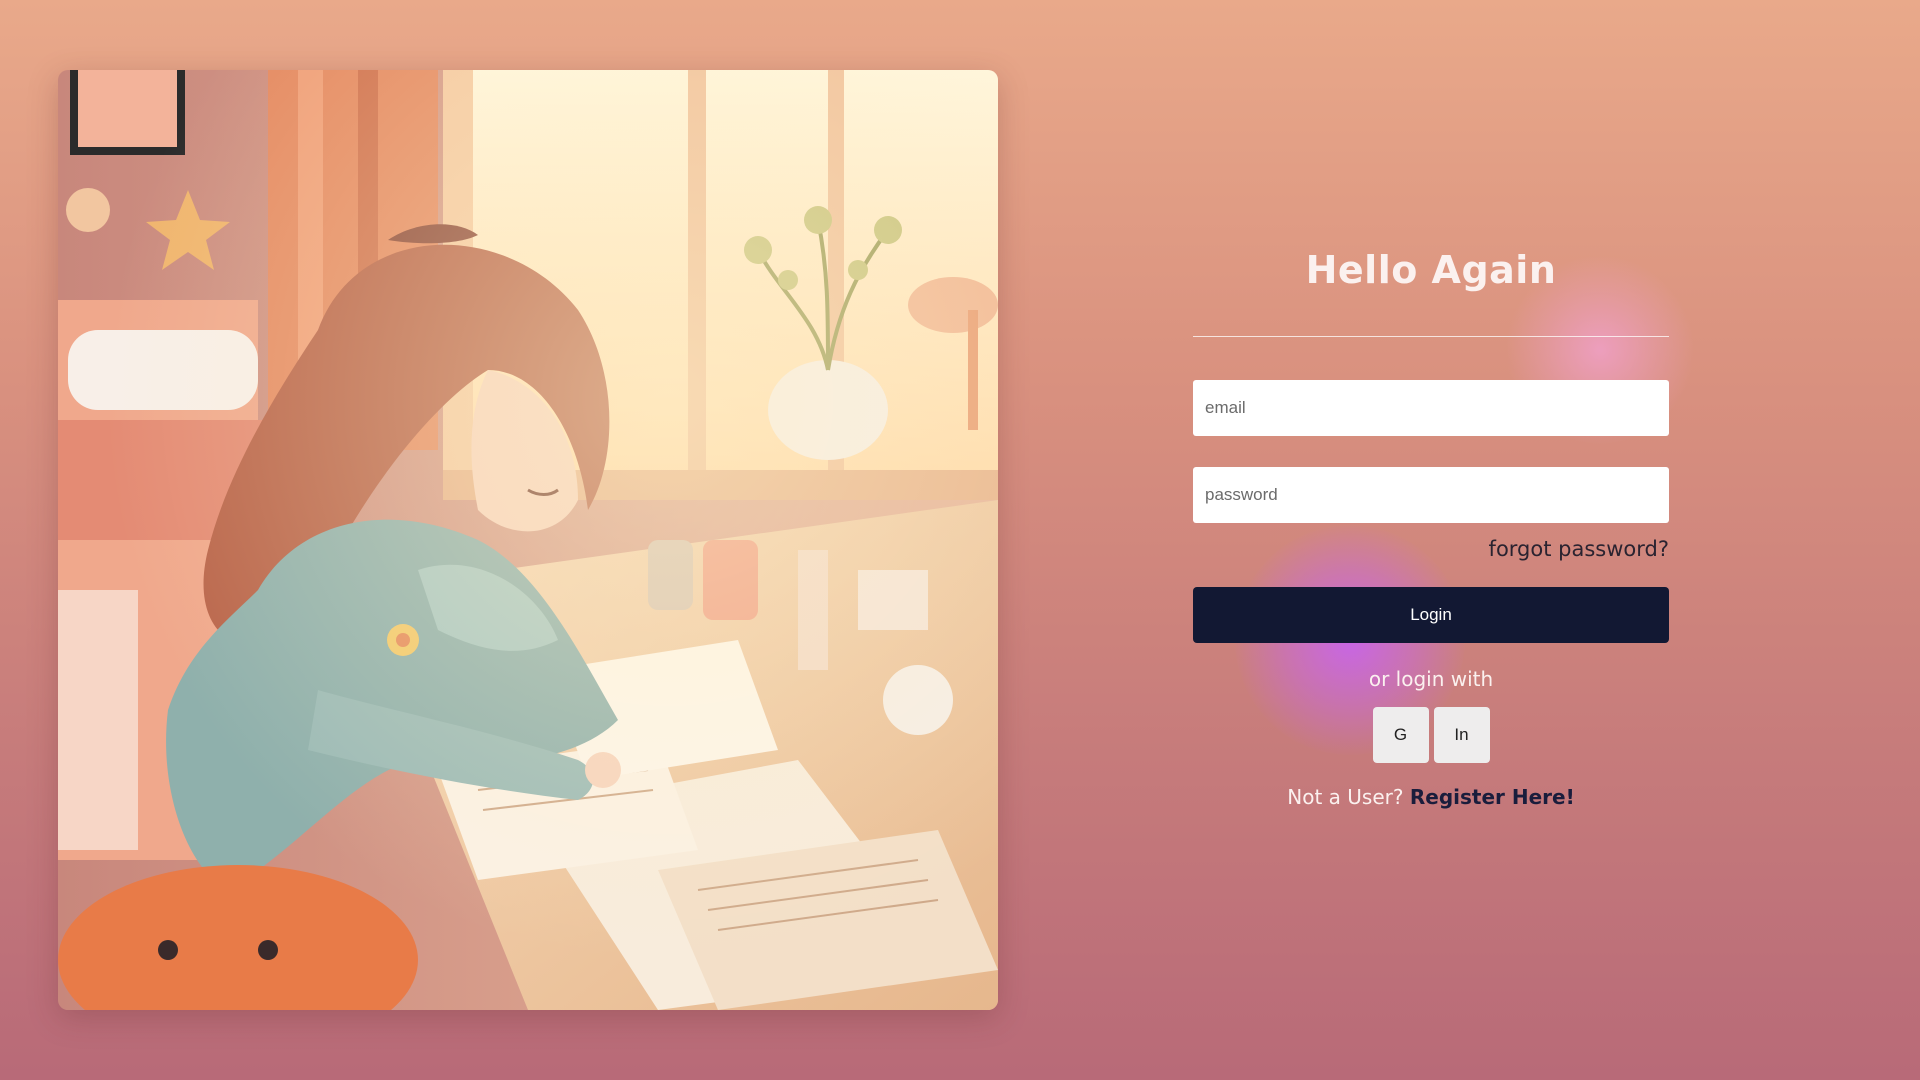  What do you see at coordinates (1431, 336) in the screenshot?
I see `title-divider` at bounding box center [1431, 336].